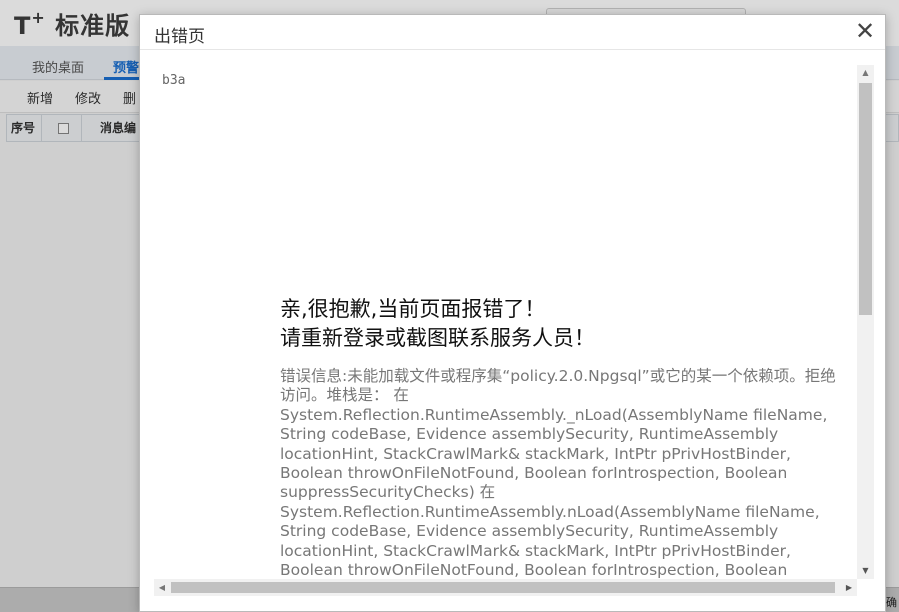 This screenshot has width=899, height=612. Describe the element at coordinates (437, 338) in the screenshot. I see `error-headline-line2: 请重新登录或截图联系服务人员！` at that location.